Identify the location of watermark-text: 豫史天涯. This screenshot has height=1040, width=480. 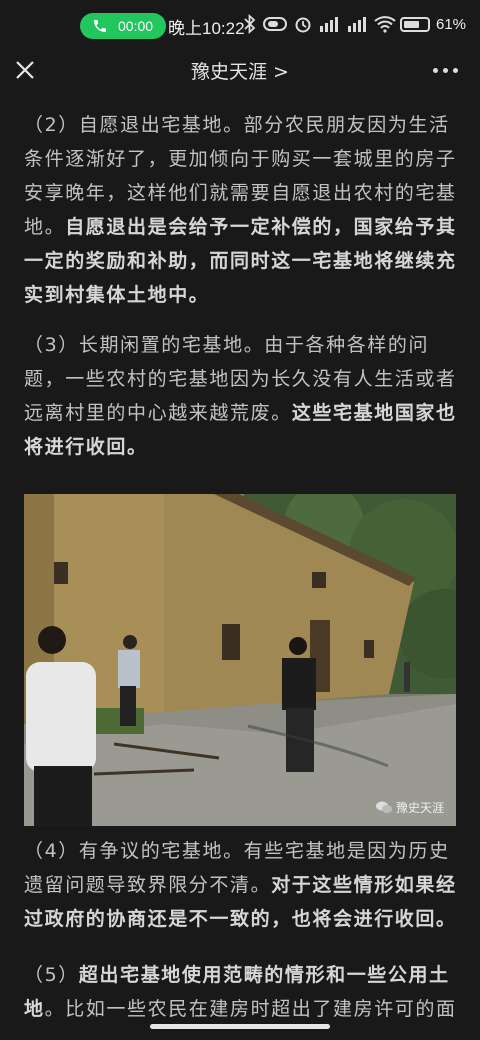
(419, 808).